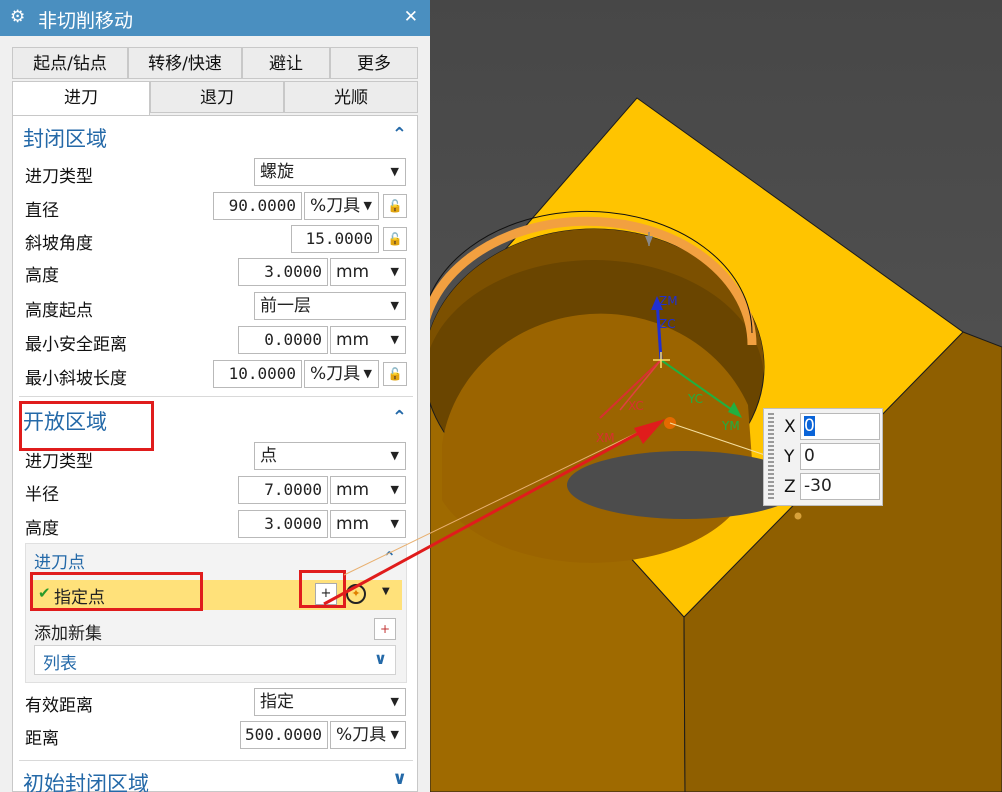 This screenshot has height=792, width=1002. I want to click on list-label: 列表, so click(60, 664).